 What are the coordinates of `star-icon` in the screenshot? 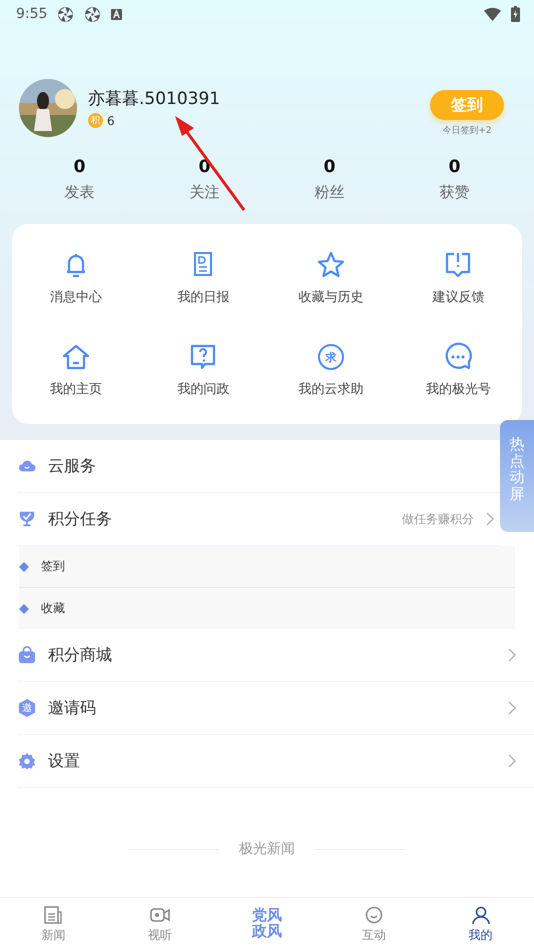 It's located at (331, 265).